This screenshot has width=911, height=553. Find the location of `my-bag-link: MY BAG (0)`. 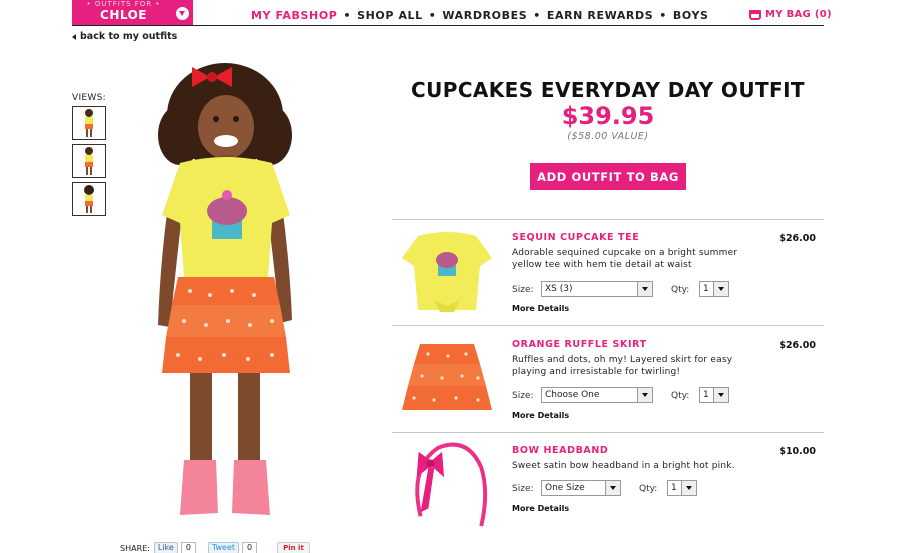

my-bag-link: MY BAG (0) is located at coordinates (790, 14).